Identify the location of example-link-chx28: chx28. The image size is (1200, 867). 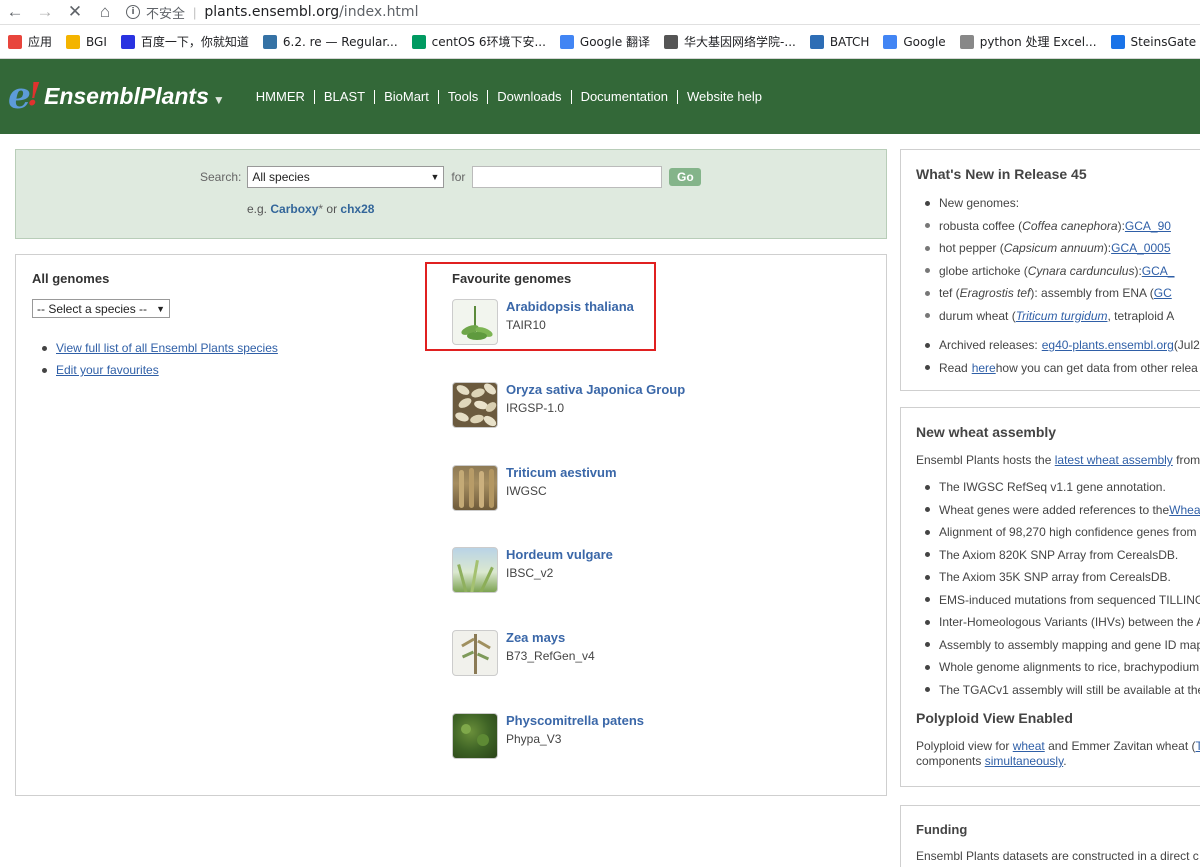
(357, 209).